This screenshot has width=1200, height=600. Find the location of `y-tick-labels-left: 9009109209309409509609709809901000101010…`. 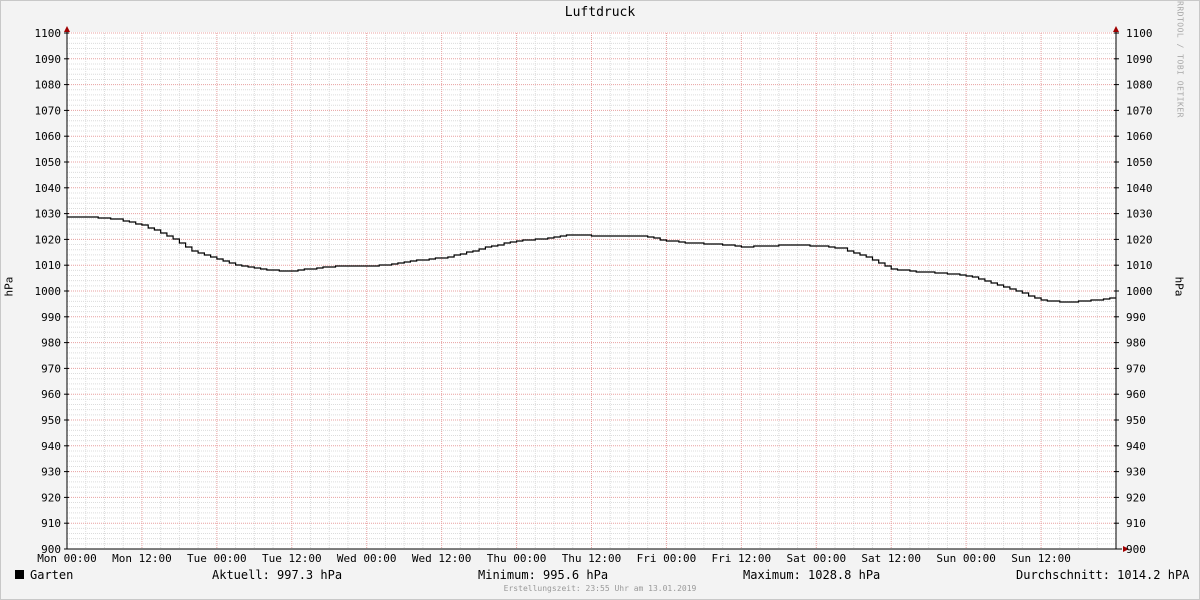

y-tick-labels-left: 9009109209309409509609709809901000101010… is located at coordinates (48, 291).